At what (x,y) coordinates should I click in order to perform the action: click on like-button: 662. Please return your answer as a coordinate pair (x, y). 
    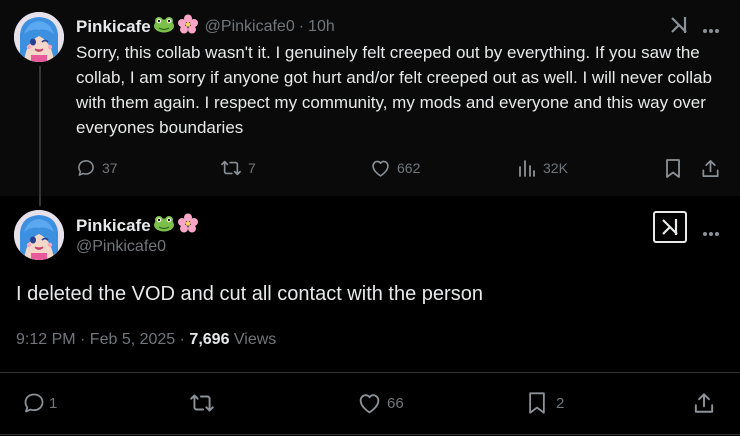
    Looking at the image, I should click on (395, 168).